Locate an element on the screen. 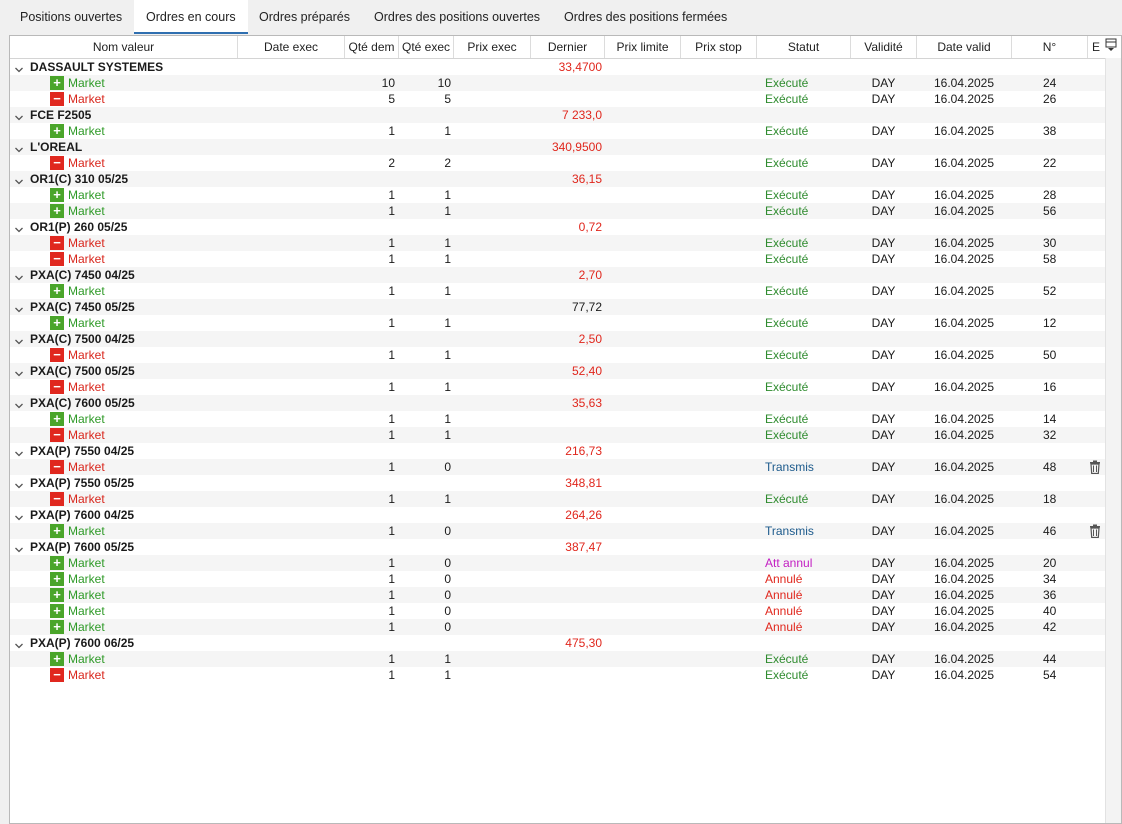 The width and height of the screenshot is (1122, 824). group-row: FCE F2505 7 233,0 is located at coordinates (557, 115).